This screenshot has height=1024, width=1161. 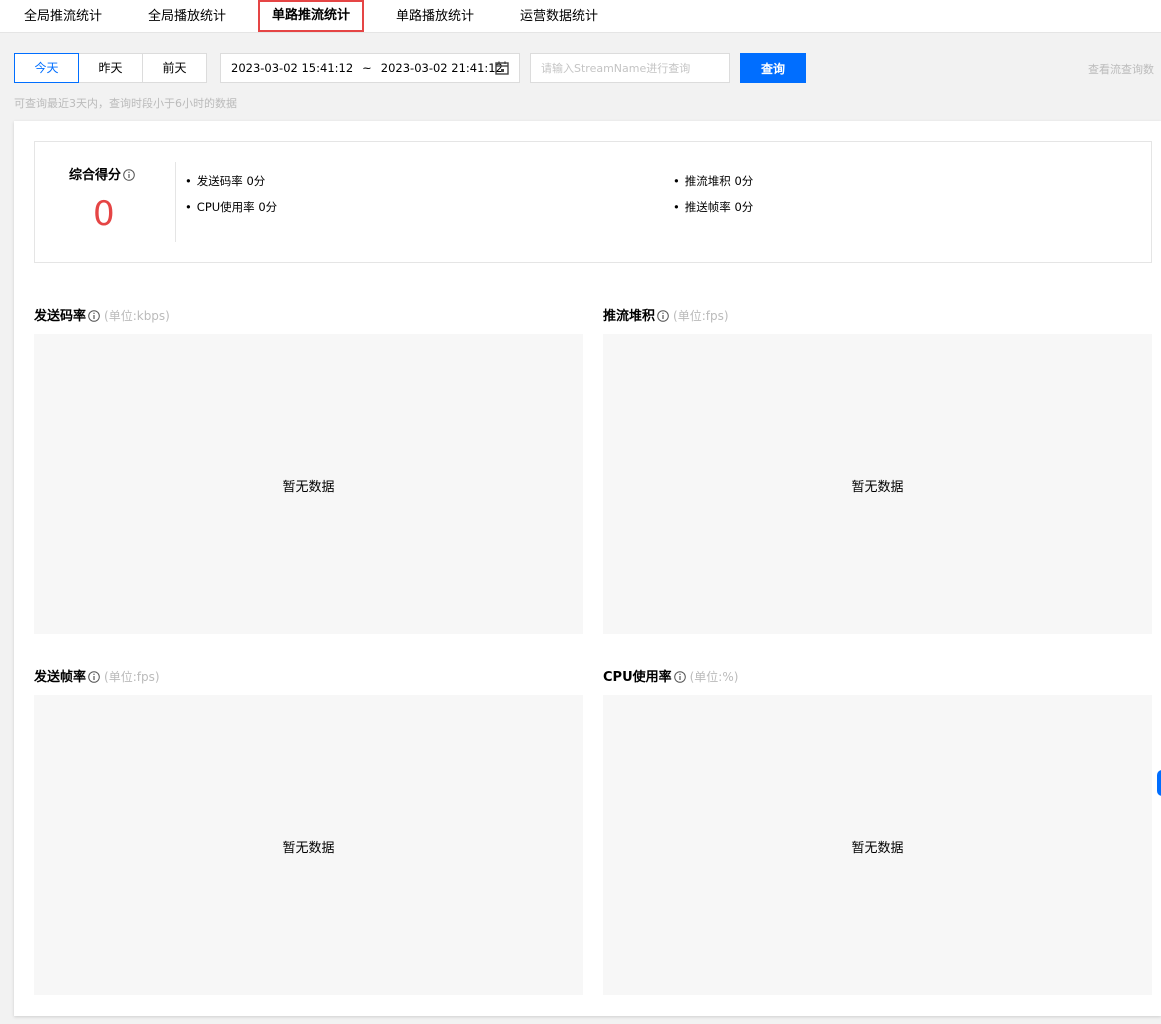 What do you see at coordinates (102, 314) in the screenshot?
I see `chart-title-send-bitrate: 发送码率 (单位:kbps)` at bounding box center [102, 314].